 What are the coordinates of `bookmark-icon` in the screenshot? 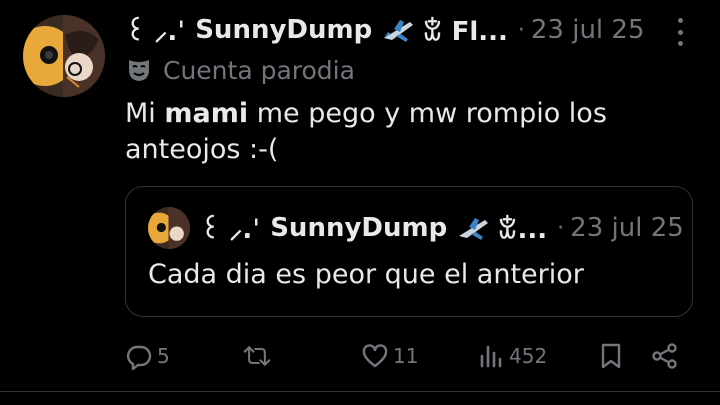 It's located at (611, 356).